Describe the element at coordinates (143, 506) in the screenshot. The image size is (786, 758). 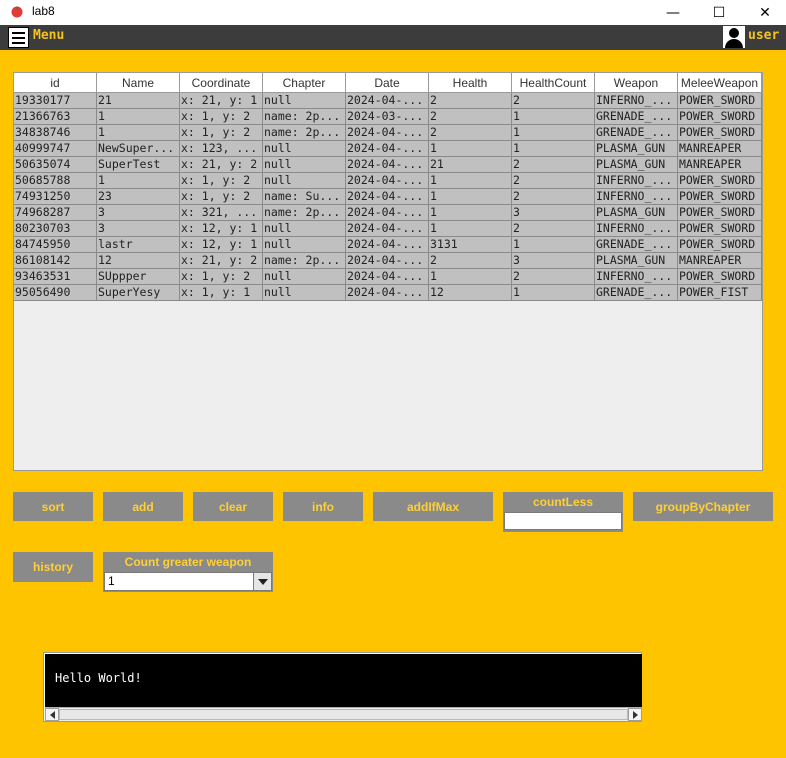
I see `add-button: add` at that location.